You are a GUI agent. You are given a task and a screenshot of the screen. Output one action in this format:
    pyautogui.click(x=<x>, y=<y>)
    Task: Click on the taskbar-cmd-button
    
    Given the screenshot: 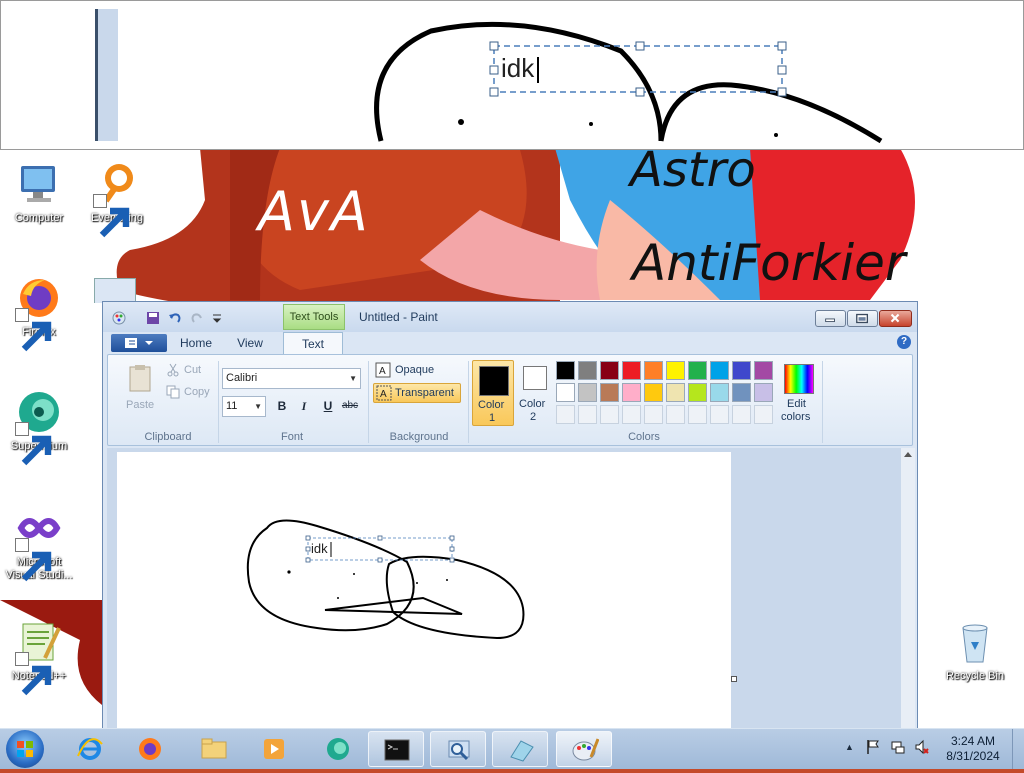 What is the action you would take?
    pyautogui.click(x=396, y=749)
    